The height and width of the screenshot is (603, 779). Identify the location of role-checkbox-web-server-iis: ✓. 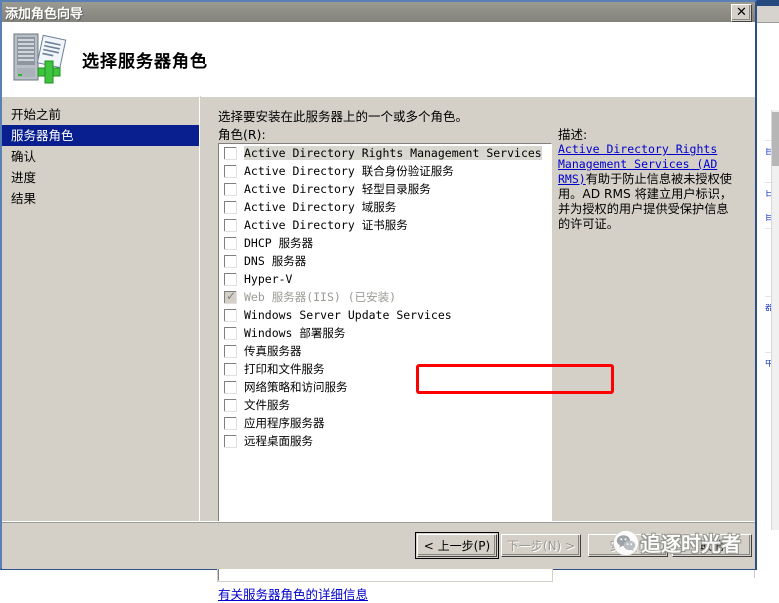
(230, 296).